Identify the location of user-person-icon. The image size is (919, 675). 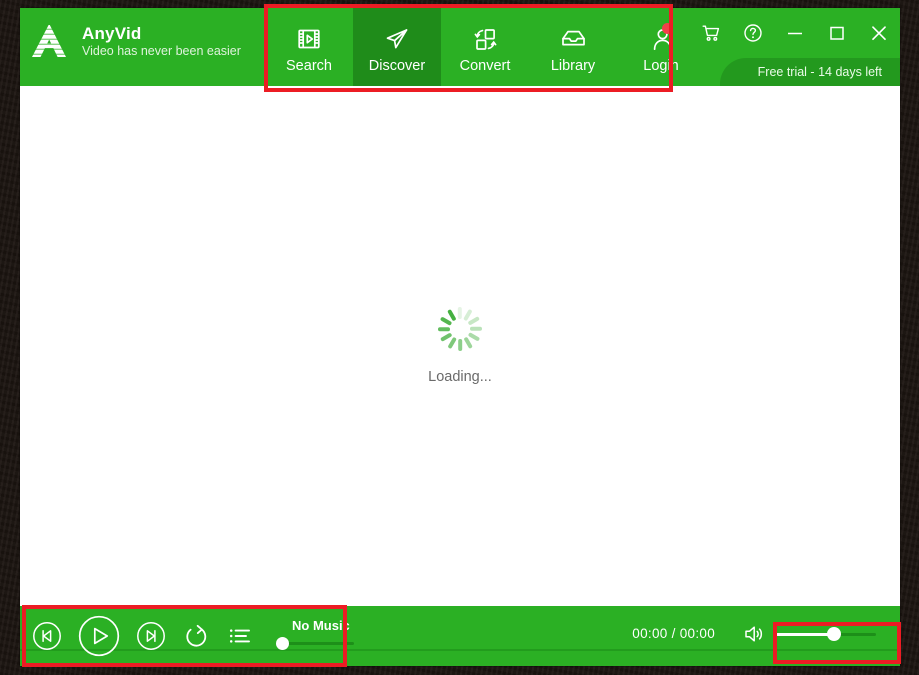
(661, 38).